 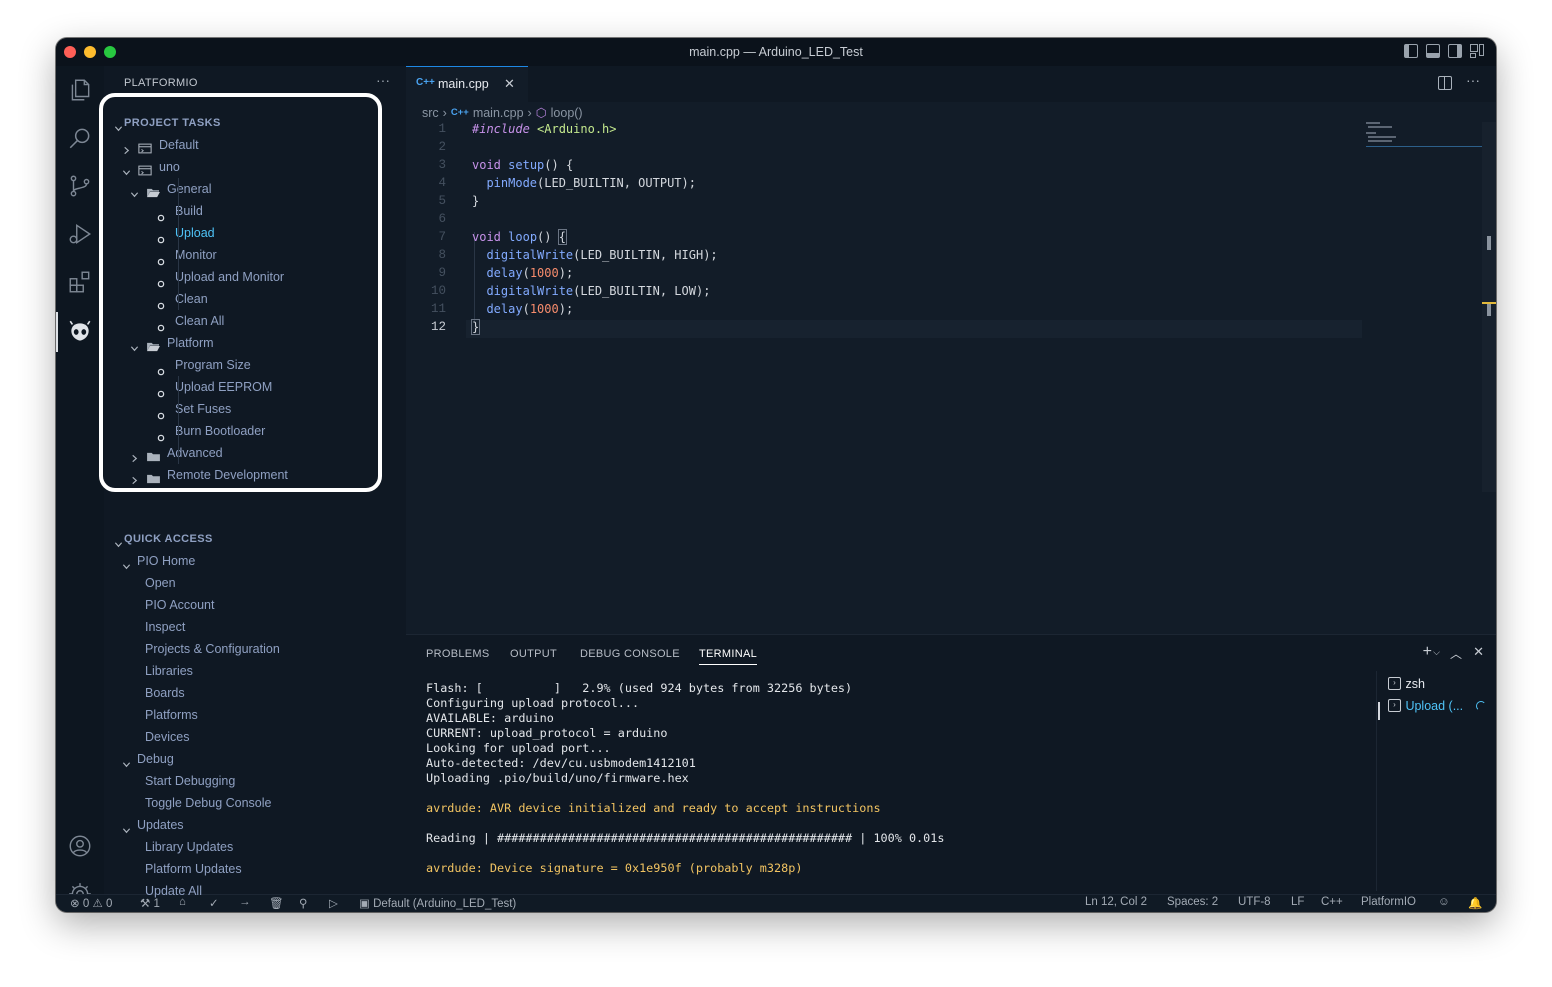 I want to click on feedback-icon: ☺, so click(x=1444, y=902).